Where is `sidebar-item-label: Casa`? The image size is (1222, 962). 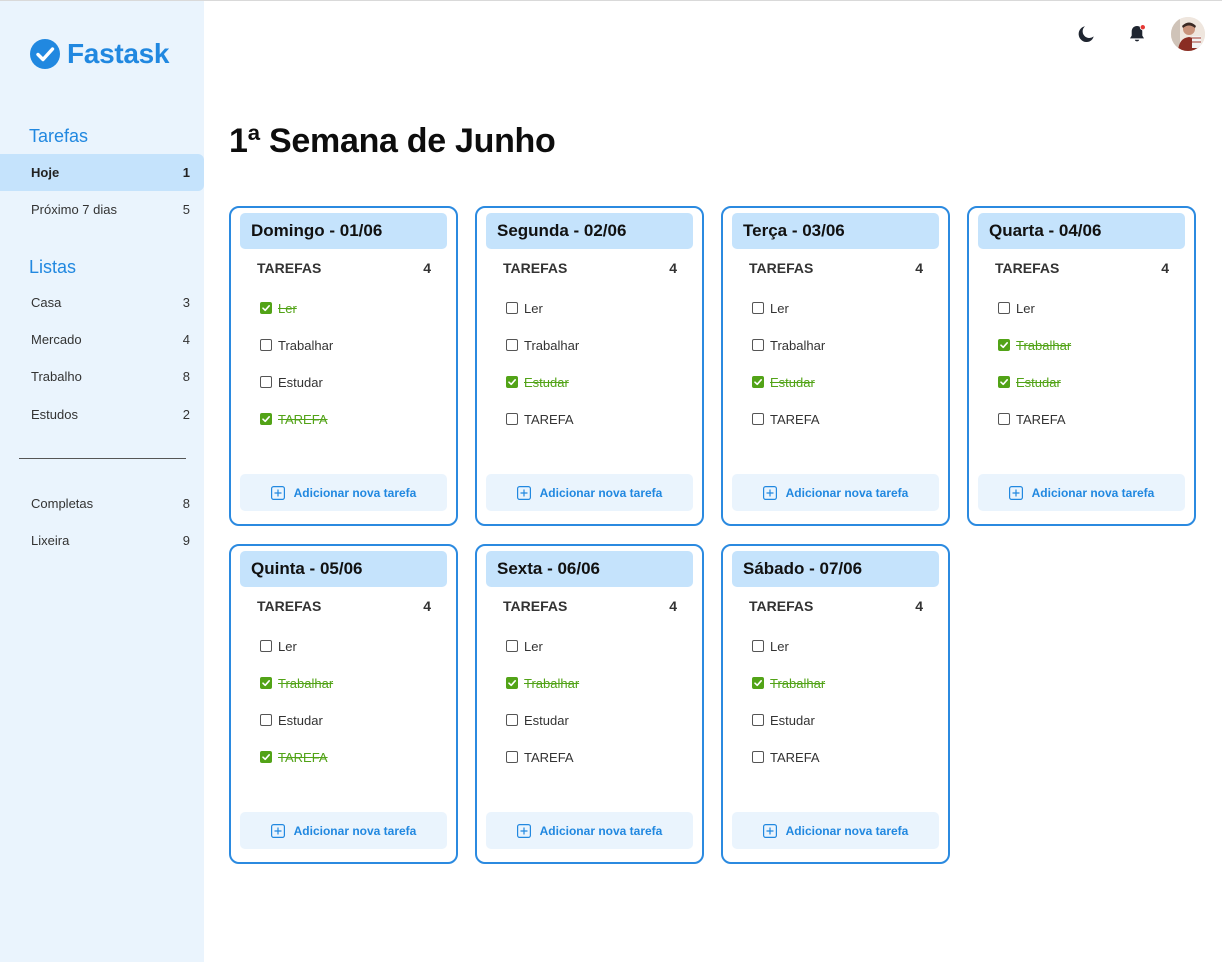
sidebar-item-label: Casa is located at coordinates (46, 302).